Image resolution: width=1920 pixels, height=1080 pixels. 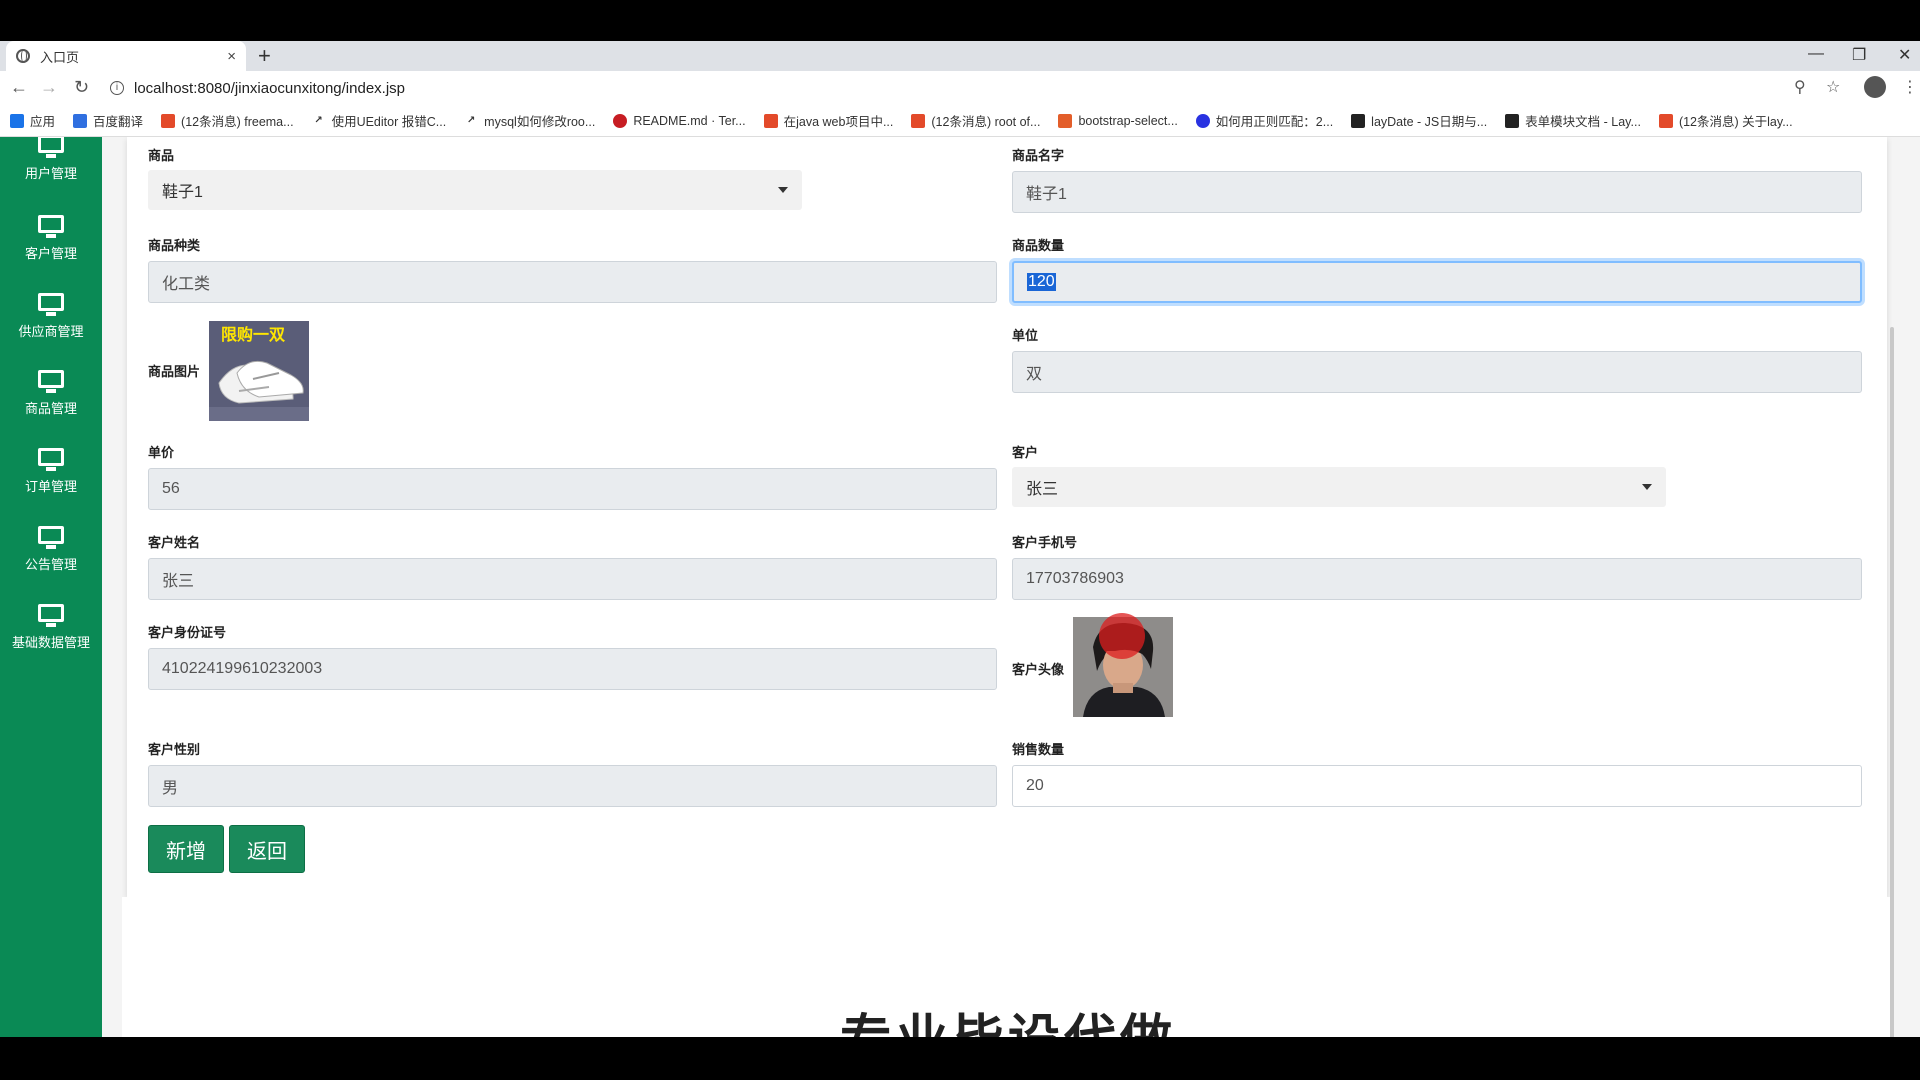 What do you see at coordinates (1202, 120) in the screenshot?
I see `baidu-icon` at bounding box center [1202, 120].